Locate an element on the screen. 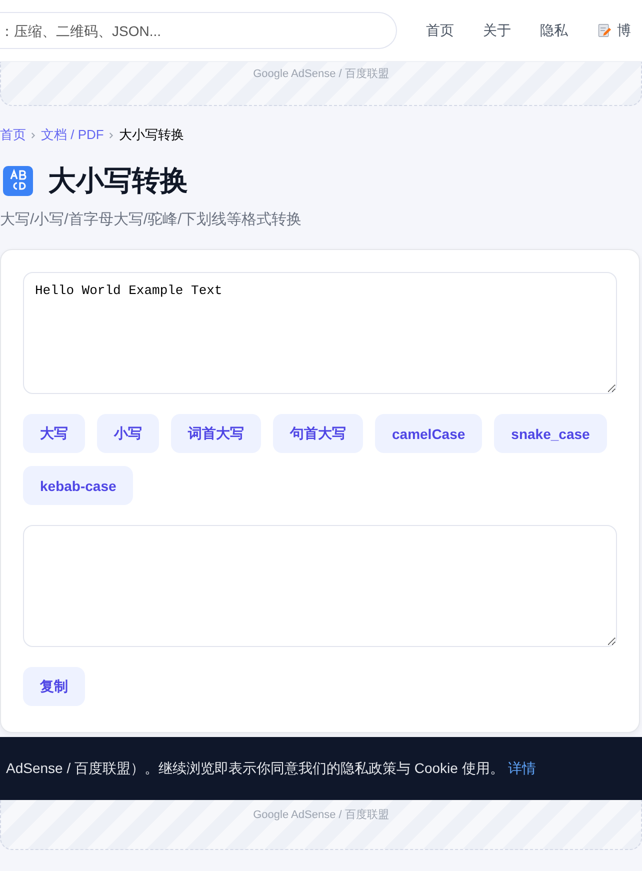 The height and width of the screenshot is (871, 642). convert-button: kebab-case is located at coordinates (78, 485).